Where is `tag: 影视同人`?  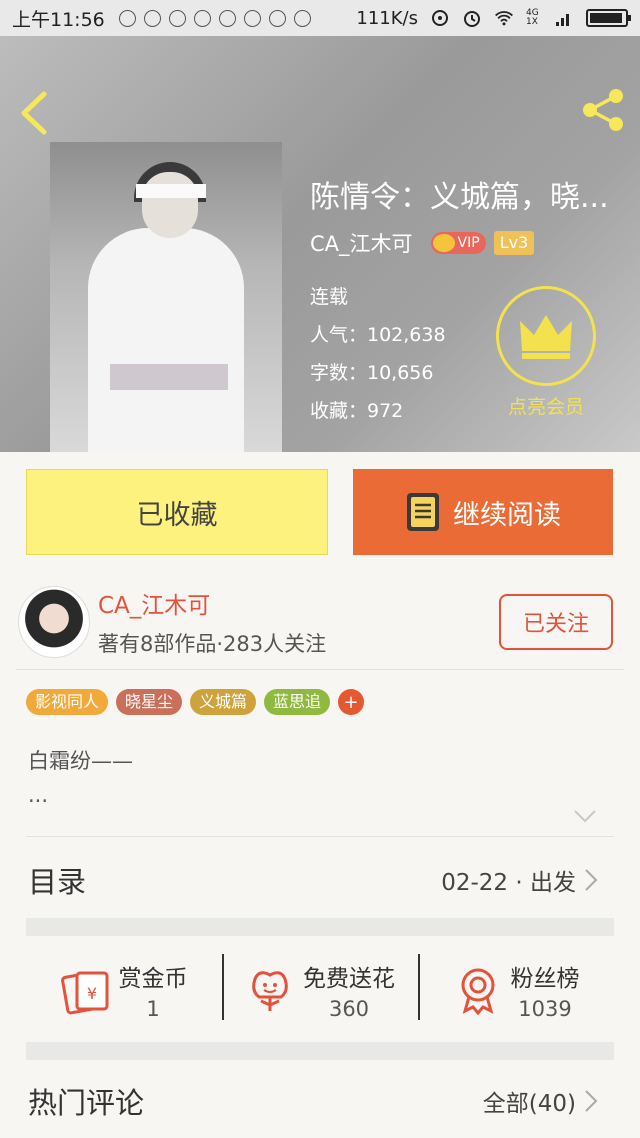 tag: 影视同人 is located at coordinates (67, 702).